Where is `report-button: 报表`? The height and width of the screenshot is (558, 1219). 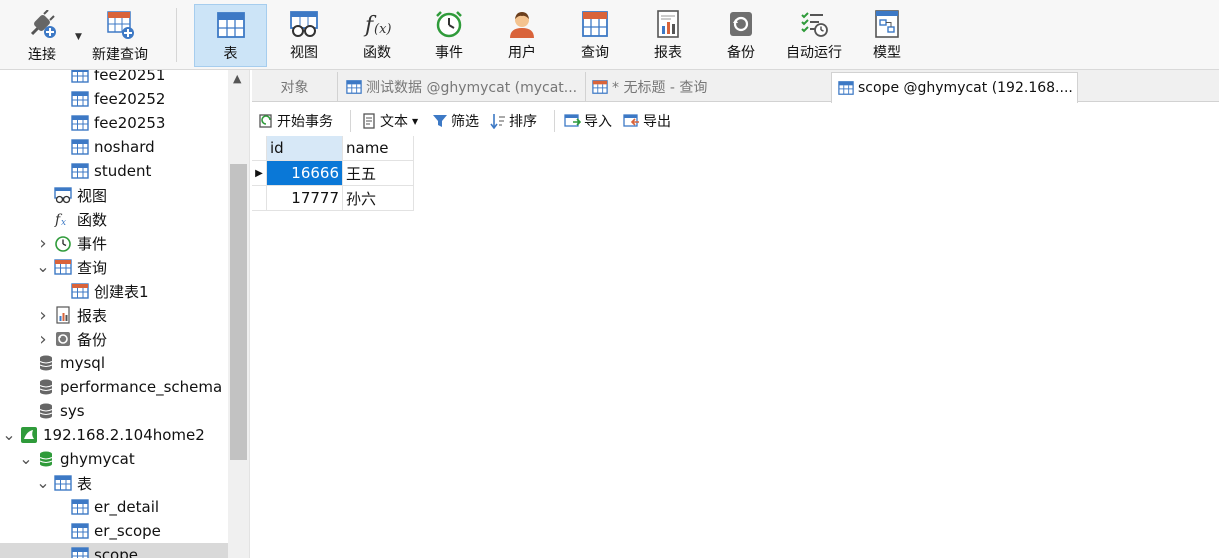 report-button: 报表 is located at coordinates (668, 35).